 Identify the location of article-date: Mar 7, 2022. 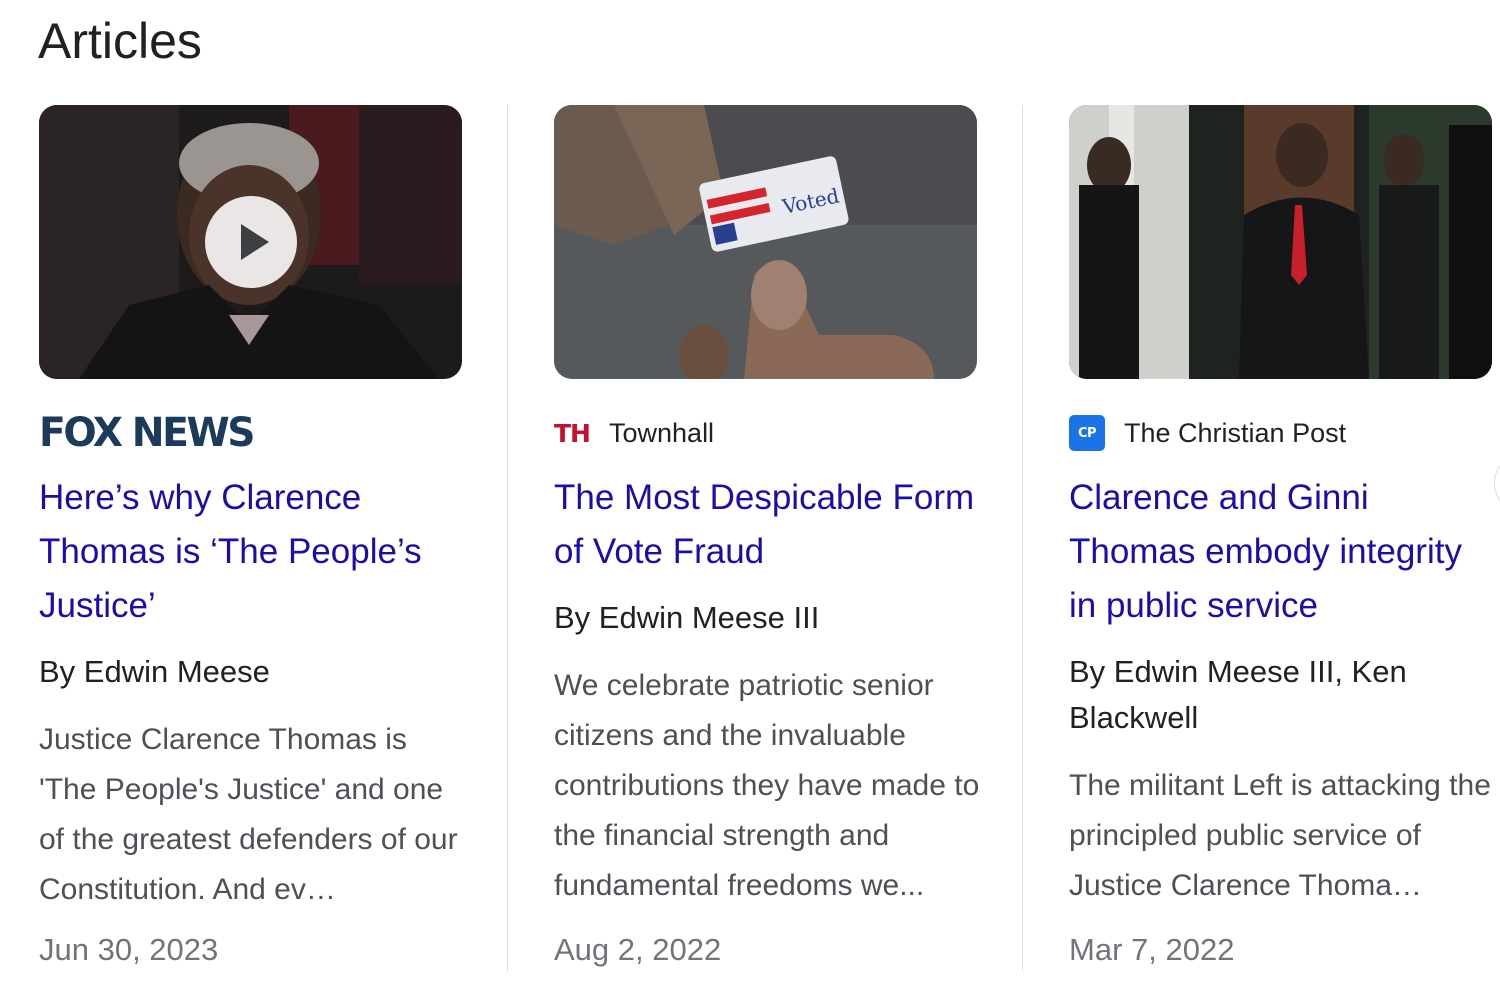
(1152, 949).